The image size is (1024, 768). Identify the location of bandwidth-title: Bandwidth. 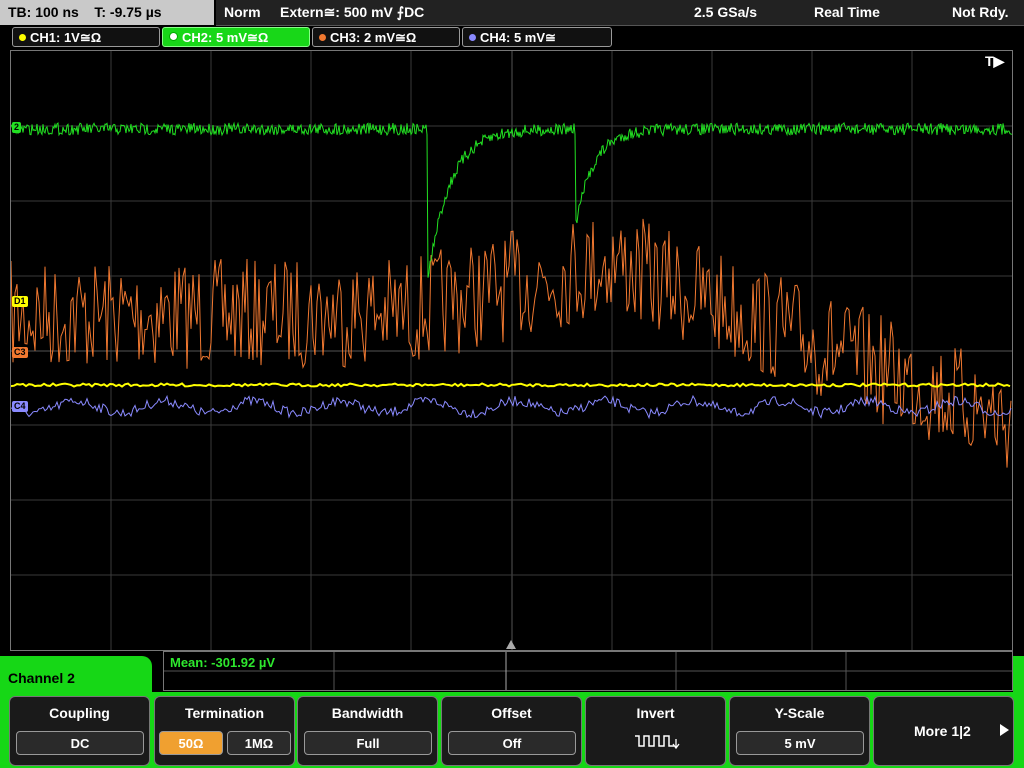
(367, 713).